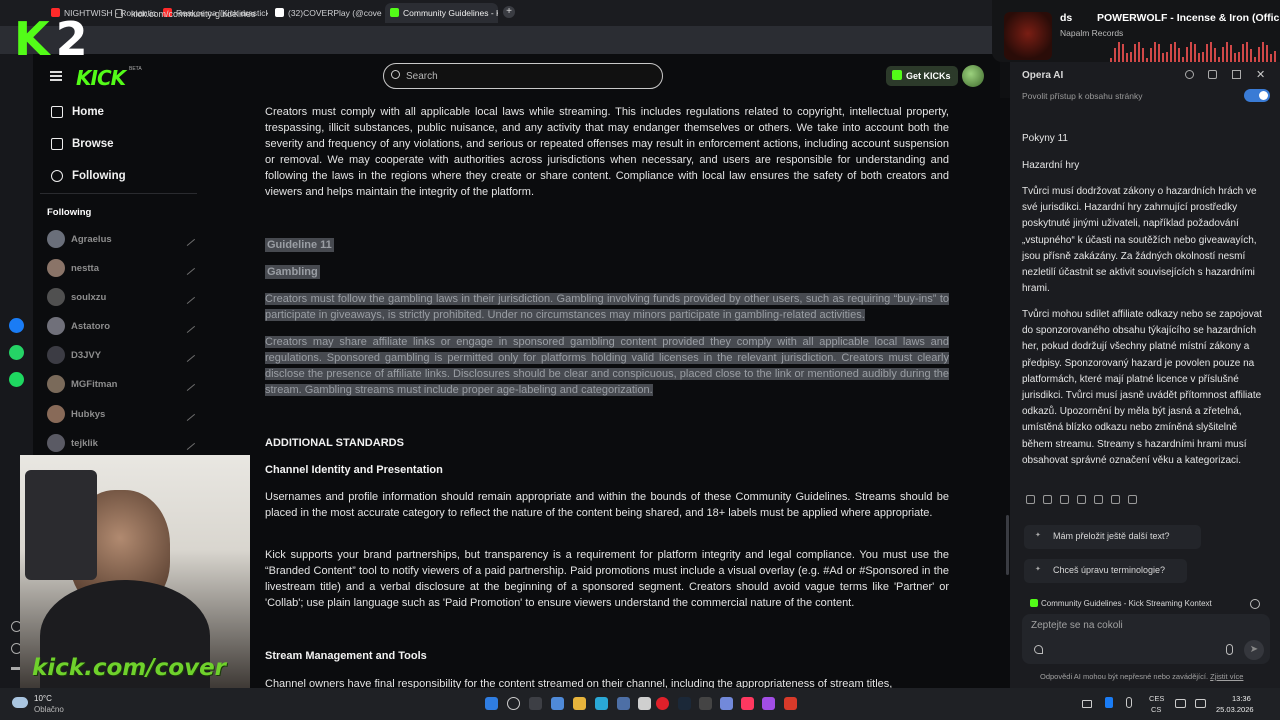 Image resolution: width=1280 pixels, height=720 pixels. I want to click on ai-panel-title: Opera AI, so click(1043, 75).